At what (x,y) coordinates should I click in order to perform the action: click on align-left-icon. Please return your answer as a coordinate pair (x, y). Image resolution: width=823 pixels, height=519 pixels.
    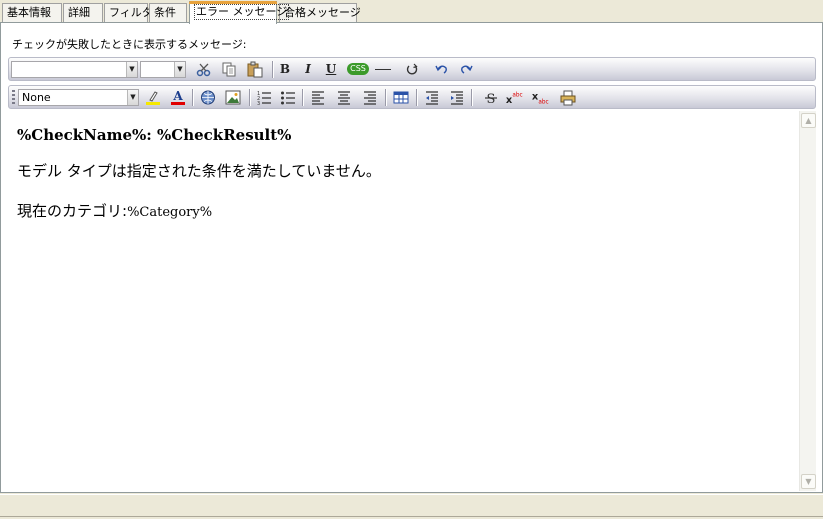
    Looking at the image, I should click on (318, 97).